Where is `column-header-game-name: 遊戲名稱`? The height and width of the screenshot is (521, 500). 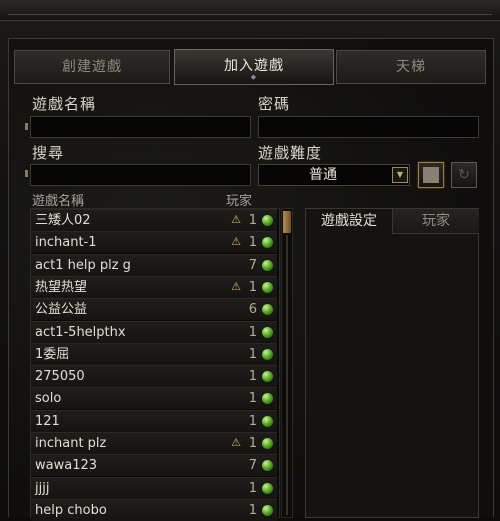
column-header-game-name: 遊戲名稱 is located at coordinates (58, 199).